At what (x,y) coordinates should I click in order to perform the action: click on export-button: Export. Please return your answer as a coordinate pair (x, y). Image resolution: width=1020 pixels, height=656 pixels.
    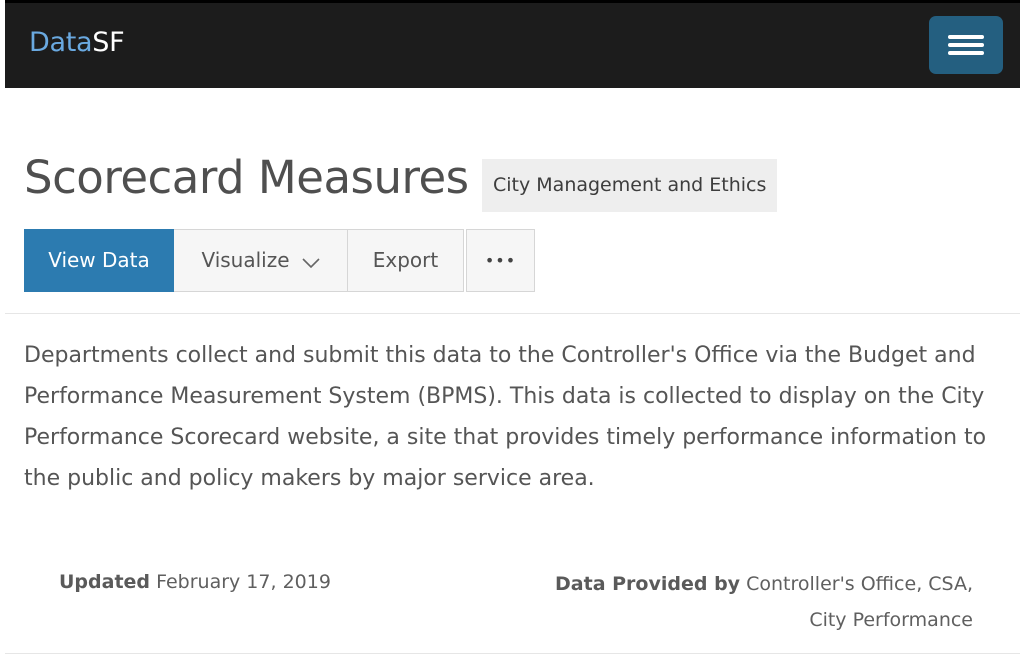
    Looking at the image, I should click on (406, 260).